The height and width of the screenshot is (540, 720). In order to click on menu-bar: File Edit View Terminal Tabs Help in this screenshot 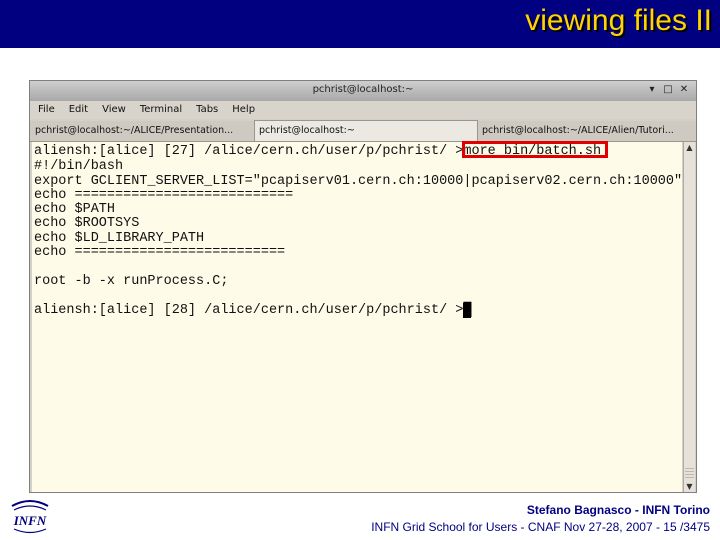, I will do `click(363, 110)`.